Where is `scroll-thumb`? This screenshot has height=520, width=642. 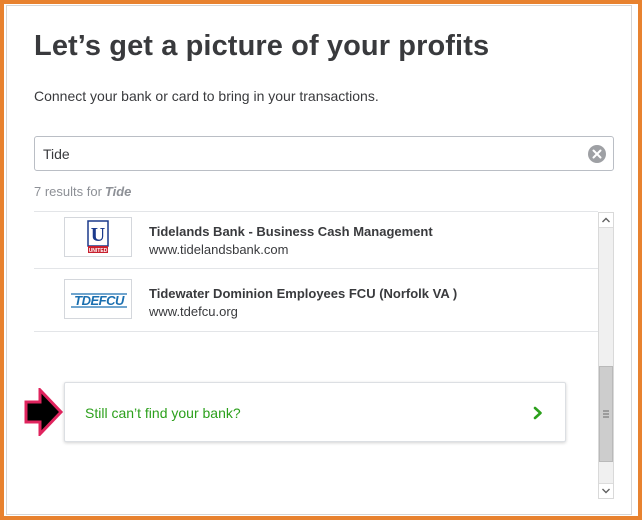 scroll-thumb is located at coordinates (606, 414).